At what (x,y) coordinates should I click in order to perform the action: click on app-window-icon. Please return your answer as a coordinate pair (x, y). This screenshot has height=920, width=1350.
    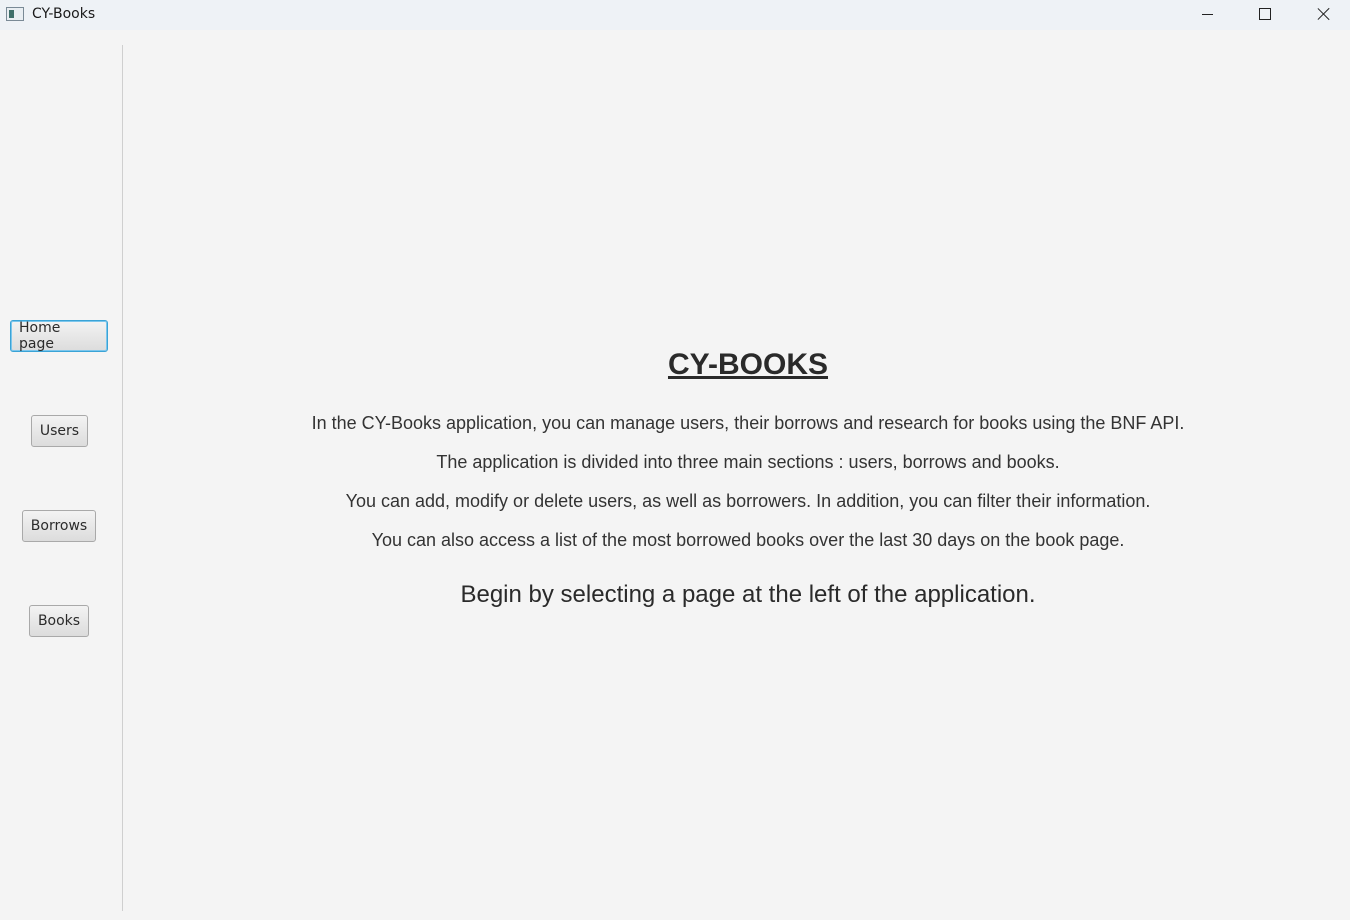
    Looking at the image, I should click on (15, 14).